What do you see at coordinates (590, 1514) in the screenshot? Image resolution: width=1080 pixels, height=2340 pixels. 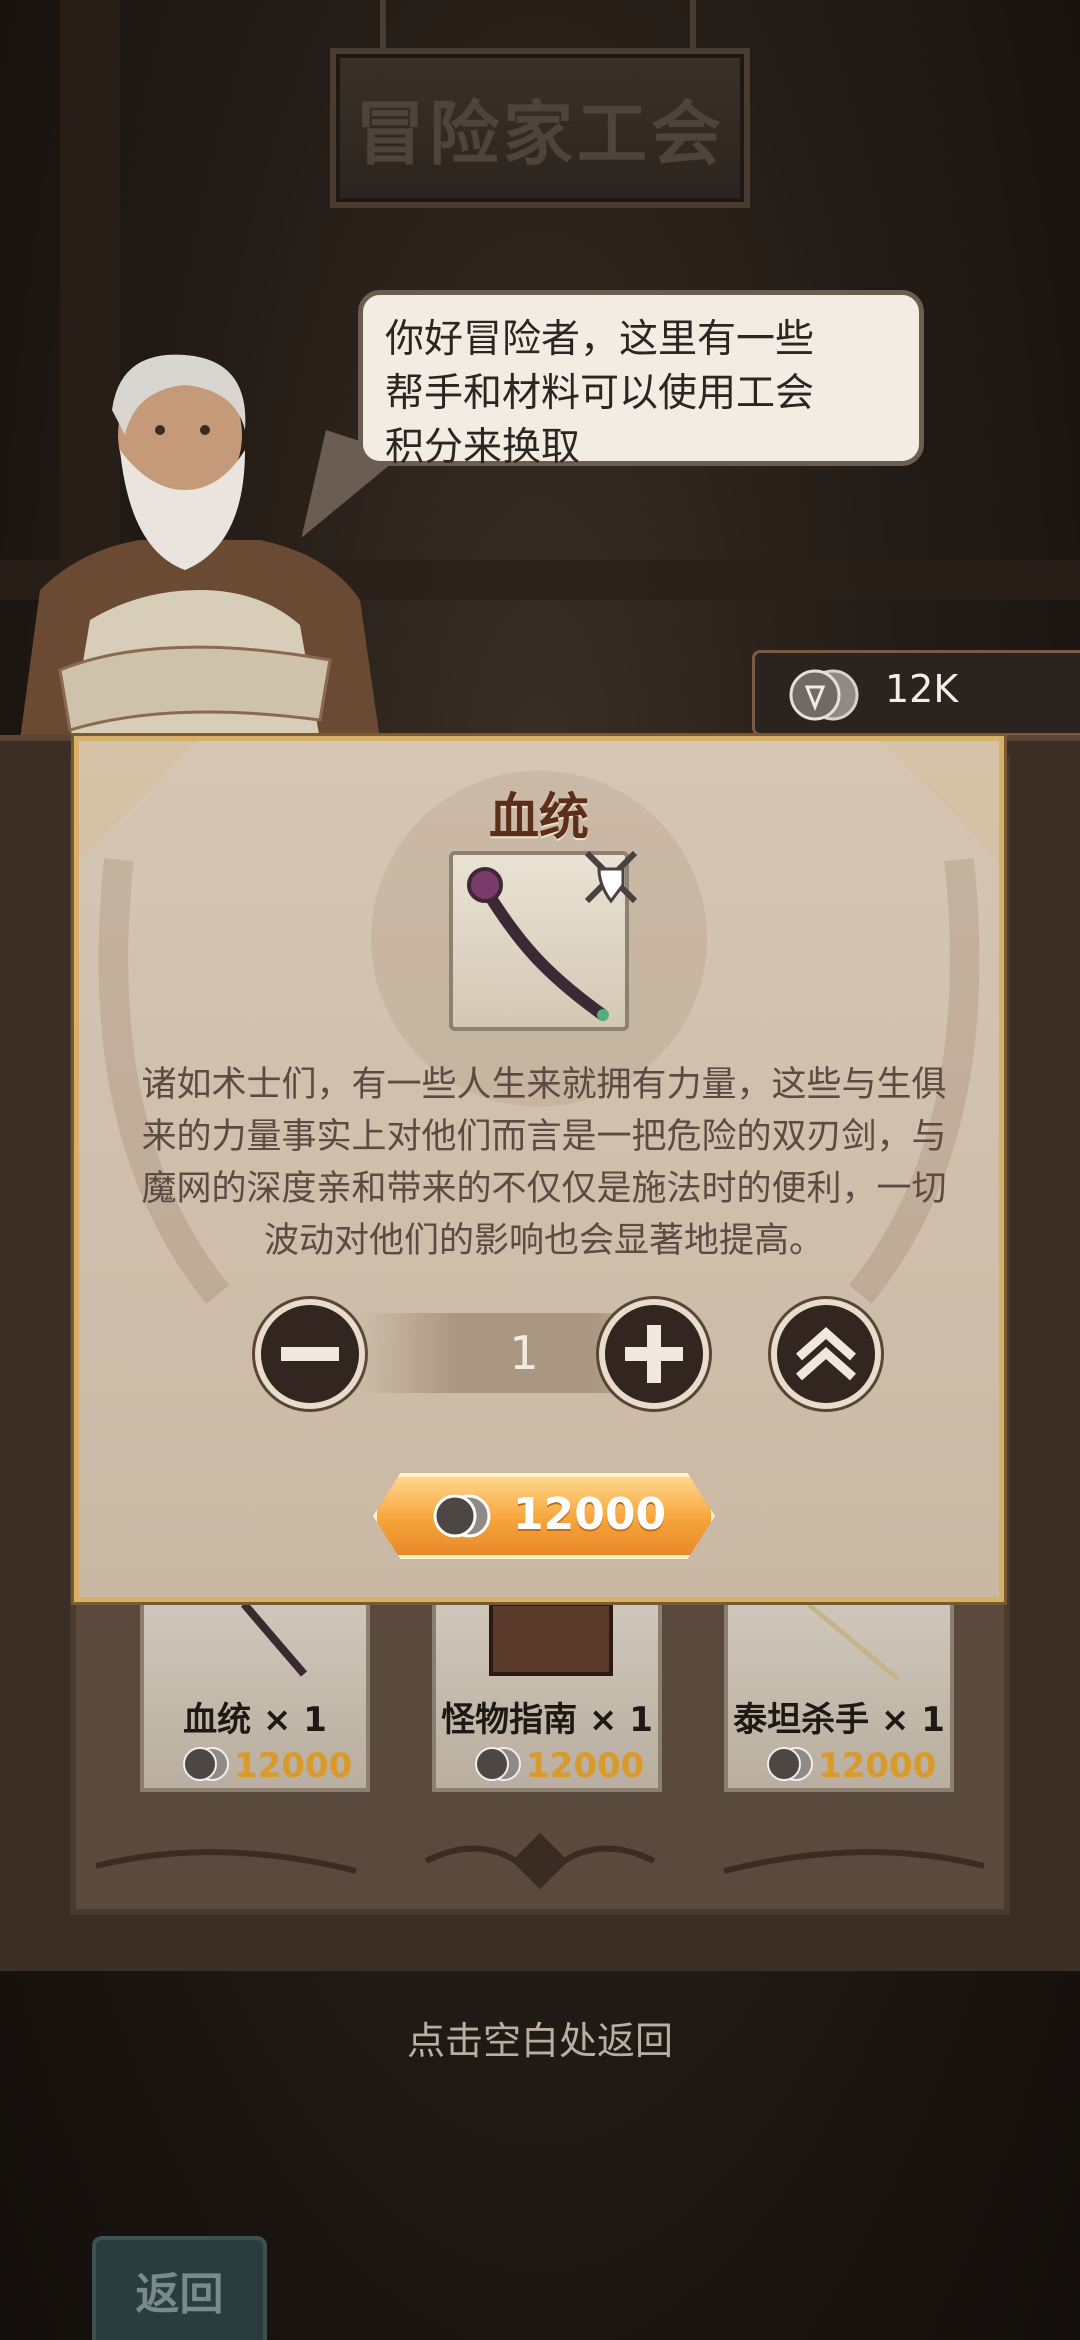 I see `purchase-price: 12000` at bounding box center [590, 1514].